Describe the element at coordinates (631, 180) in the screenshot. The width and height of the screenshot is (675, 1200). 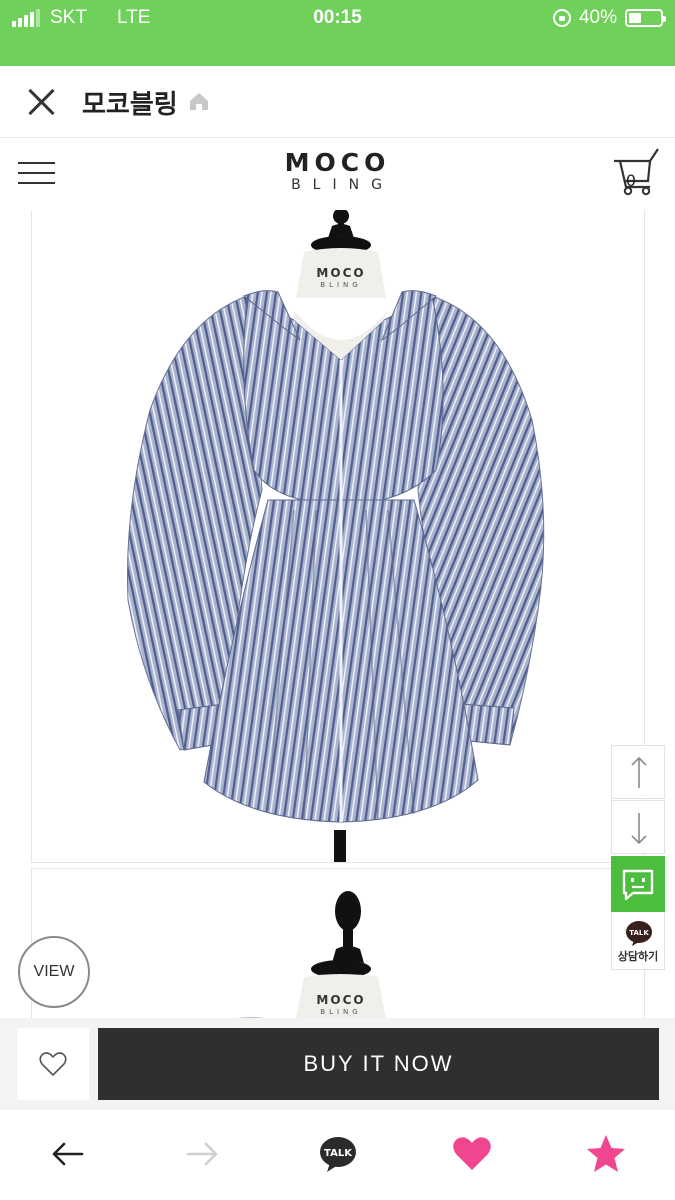
I see `cart-count: 0` at that location.